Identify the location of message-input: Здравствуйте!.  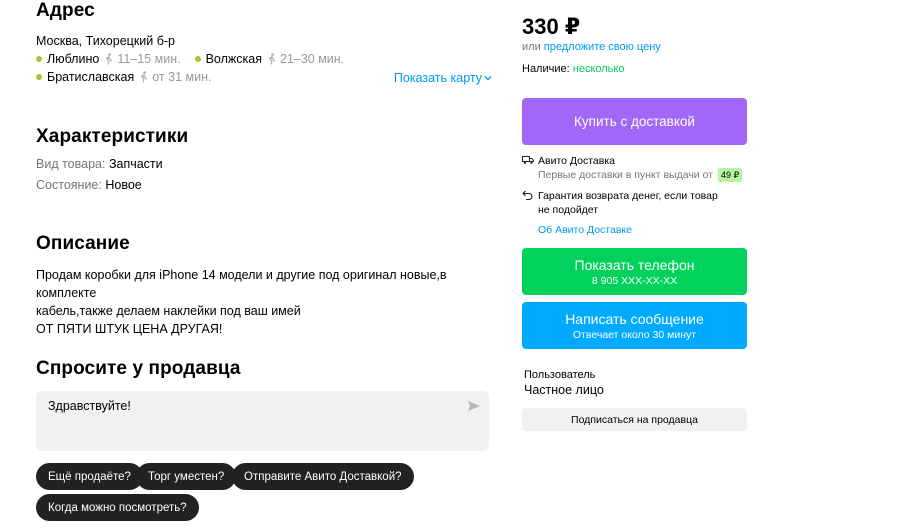
(262, 421).